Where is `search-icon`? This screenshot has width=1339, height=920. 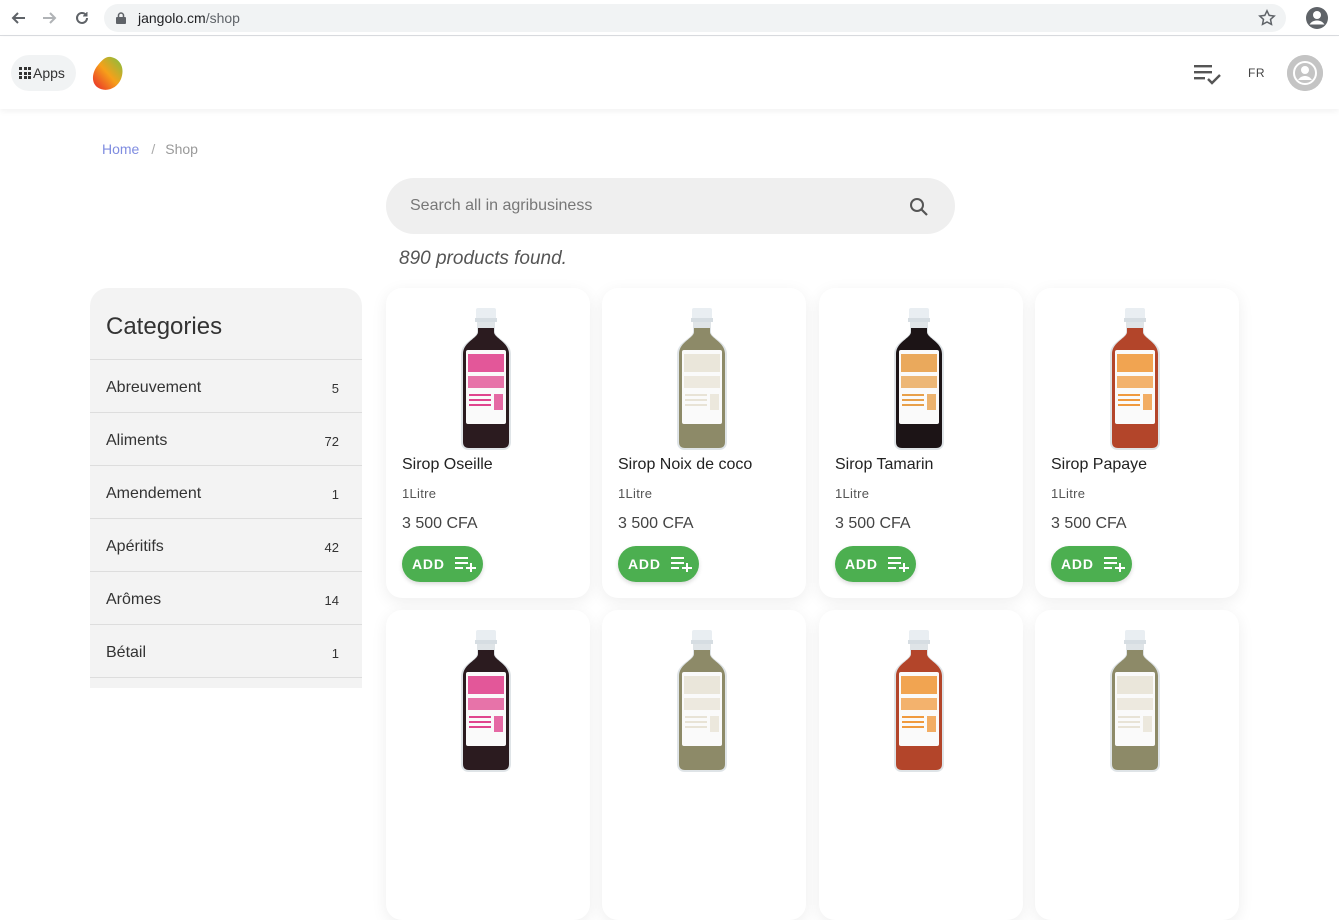
search-icon is located at coordinates (919, 209).